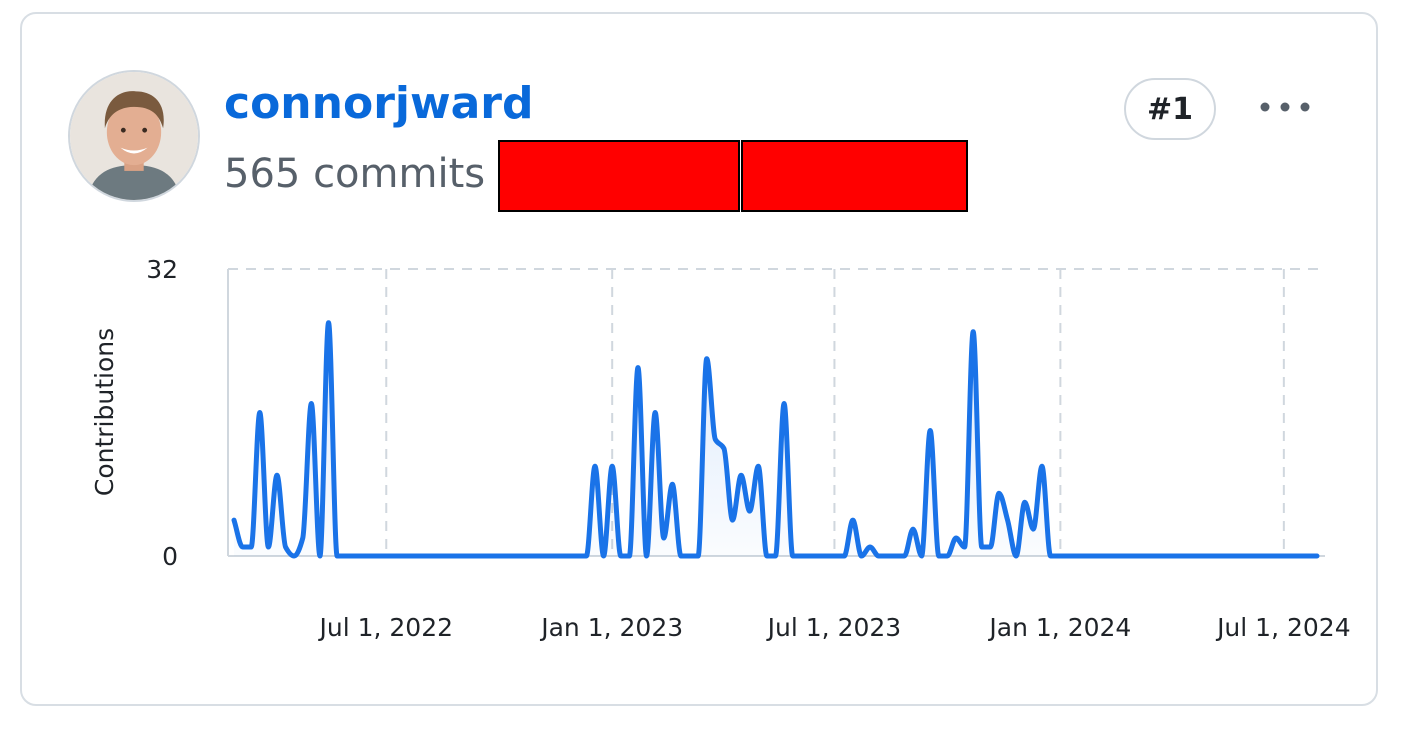 This screenshot has height=733, width=1402. I want to click on x-tick-label: Jan 1, 2023, so click(611, 627).